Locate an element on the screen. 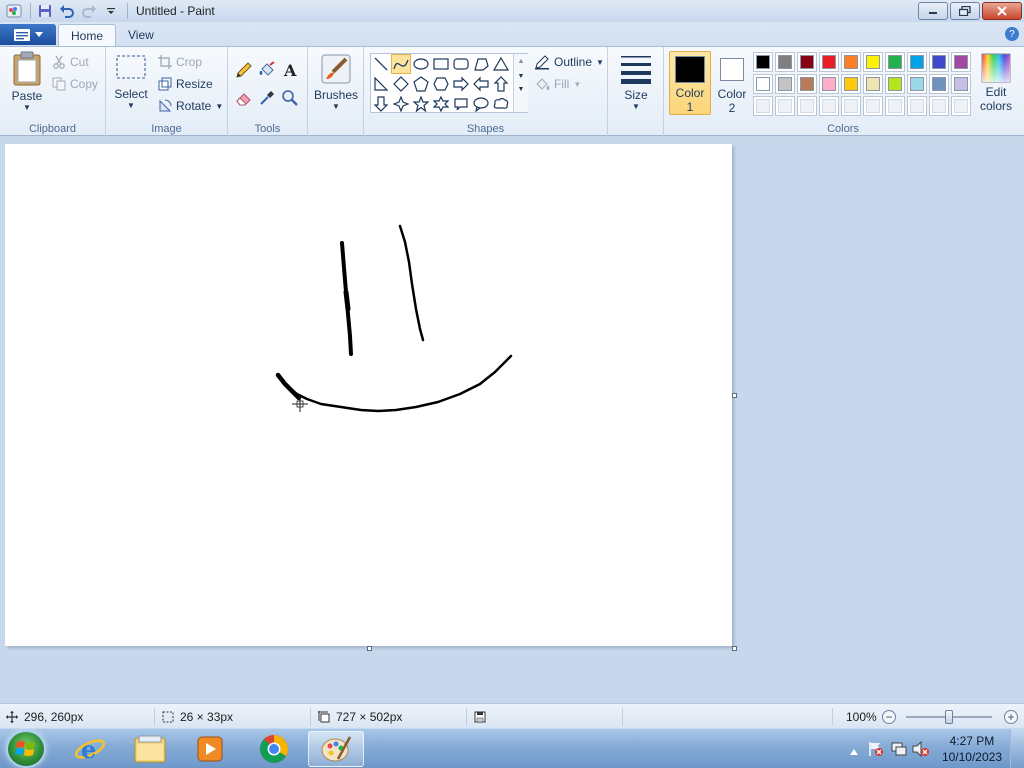  oval-callout-shape-icon is located at coordinates (481, 104).